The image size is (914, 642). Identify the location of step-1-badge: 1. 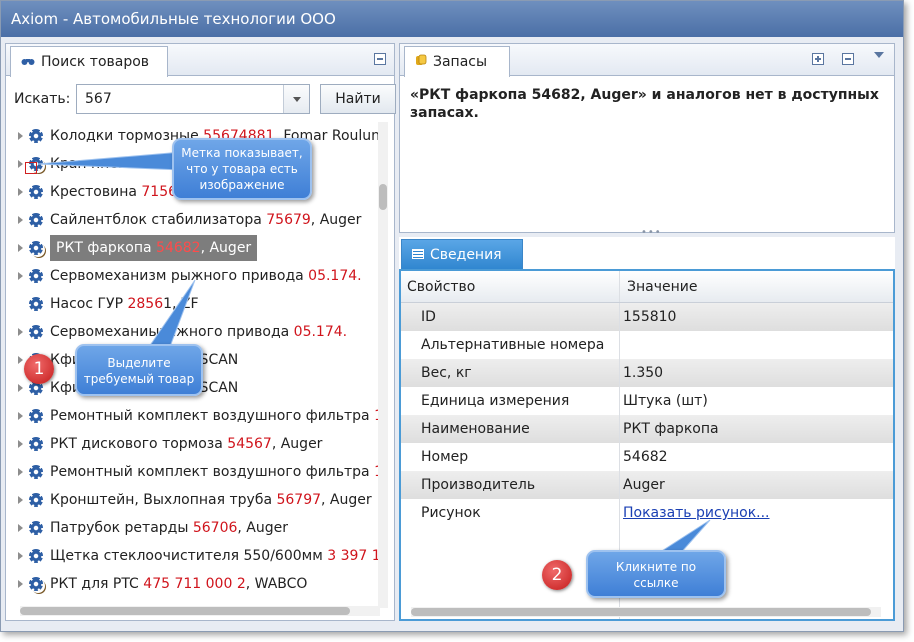
(39, 369).